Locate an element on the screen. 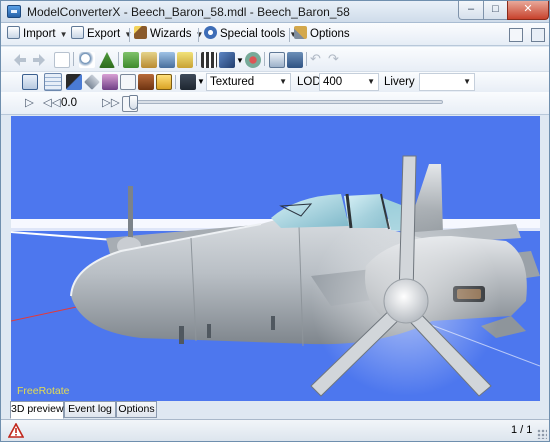  film-icon is located at coordinates (209, 60).